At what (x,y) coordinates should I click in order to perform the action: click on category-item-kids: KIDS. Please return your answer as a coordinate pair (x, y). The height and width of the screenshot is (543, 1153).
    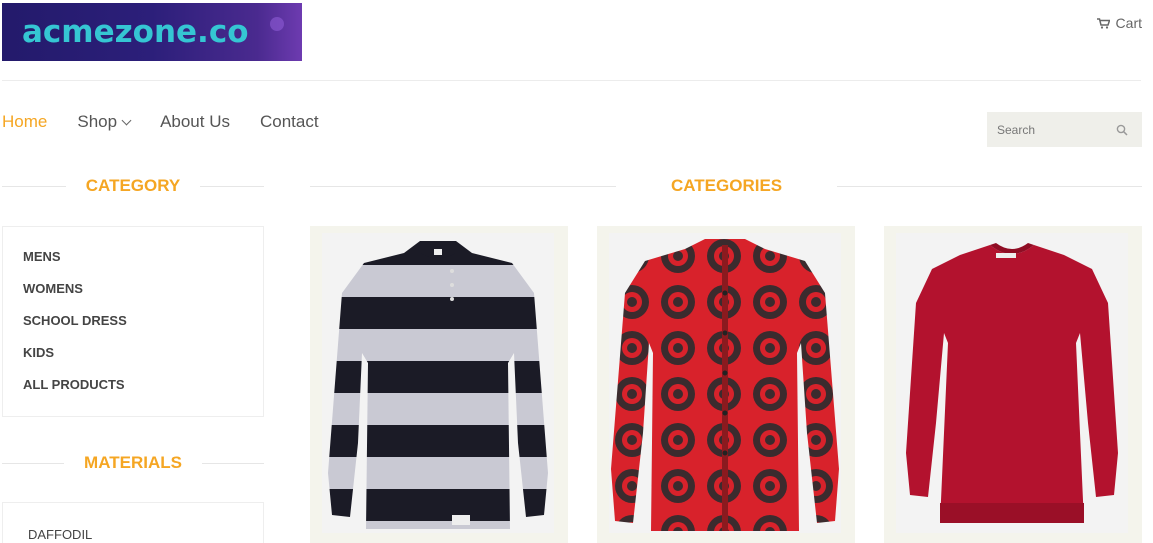
    Looking at the image, I should click on (143, 357).